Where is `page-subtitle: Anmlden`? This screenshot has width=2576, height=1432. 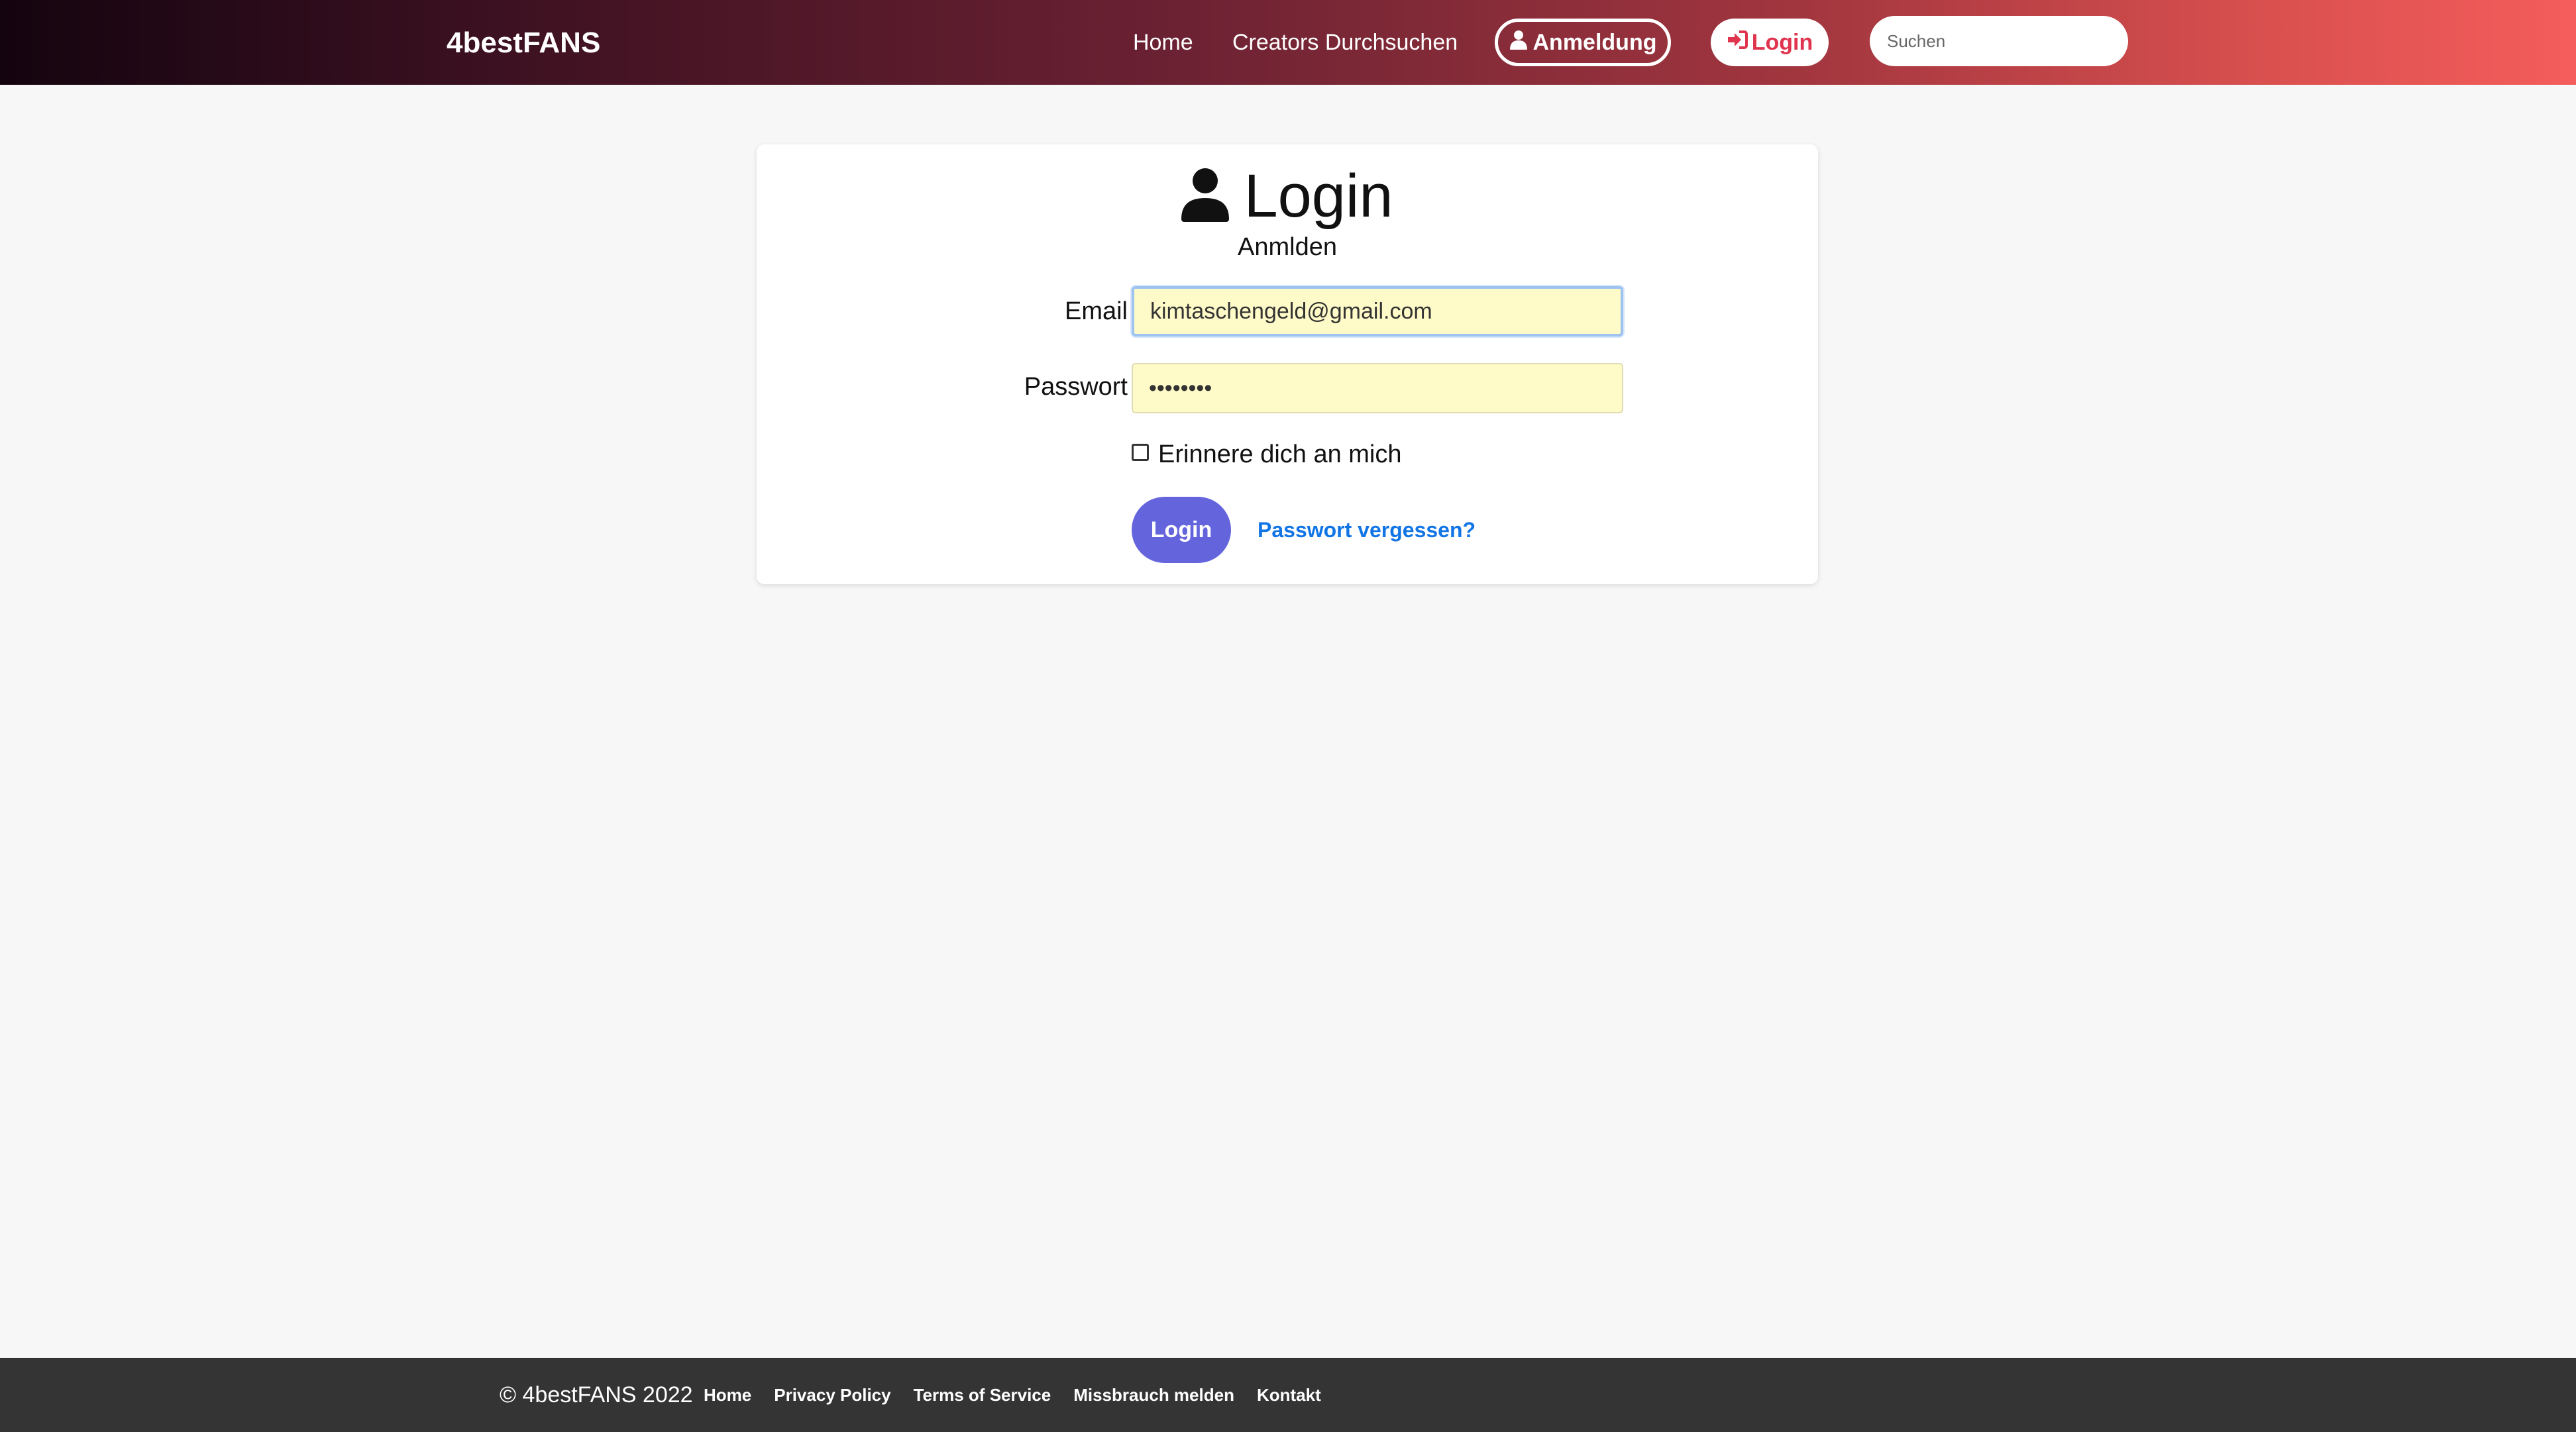
page-subtitle: Anmlden is located at coordinates (1287, 247).